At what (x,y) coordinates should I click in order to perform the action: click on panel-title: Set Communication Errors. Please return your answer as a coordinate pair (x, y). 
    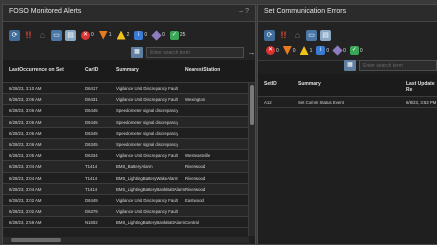
    Looking at the image, I should click on (305, 11).